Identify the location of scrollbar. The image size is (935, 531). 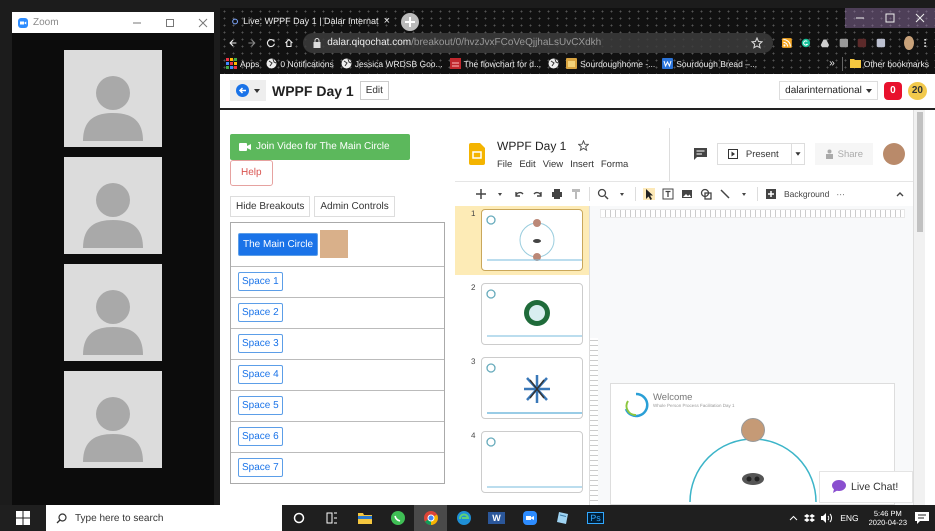
(919, 307).